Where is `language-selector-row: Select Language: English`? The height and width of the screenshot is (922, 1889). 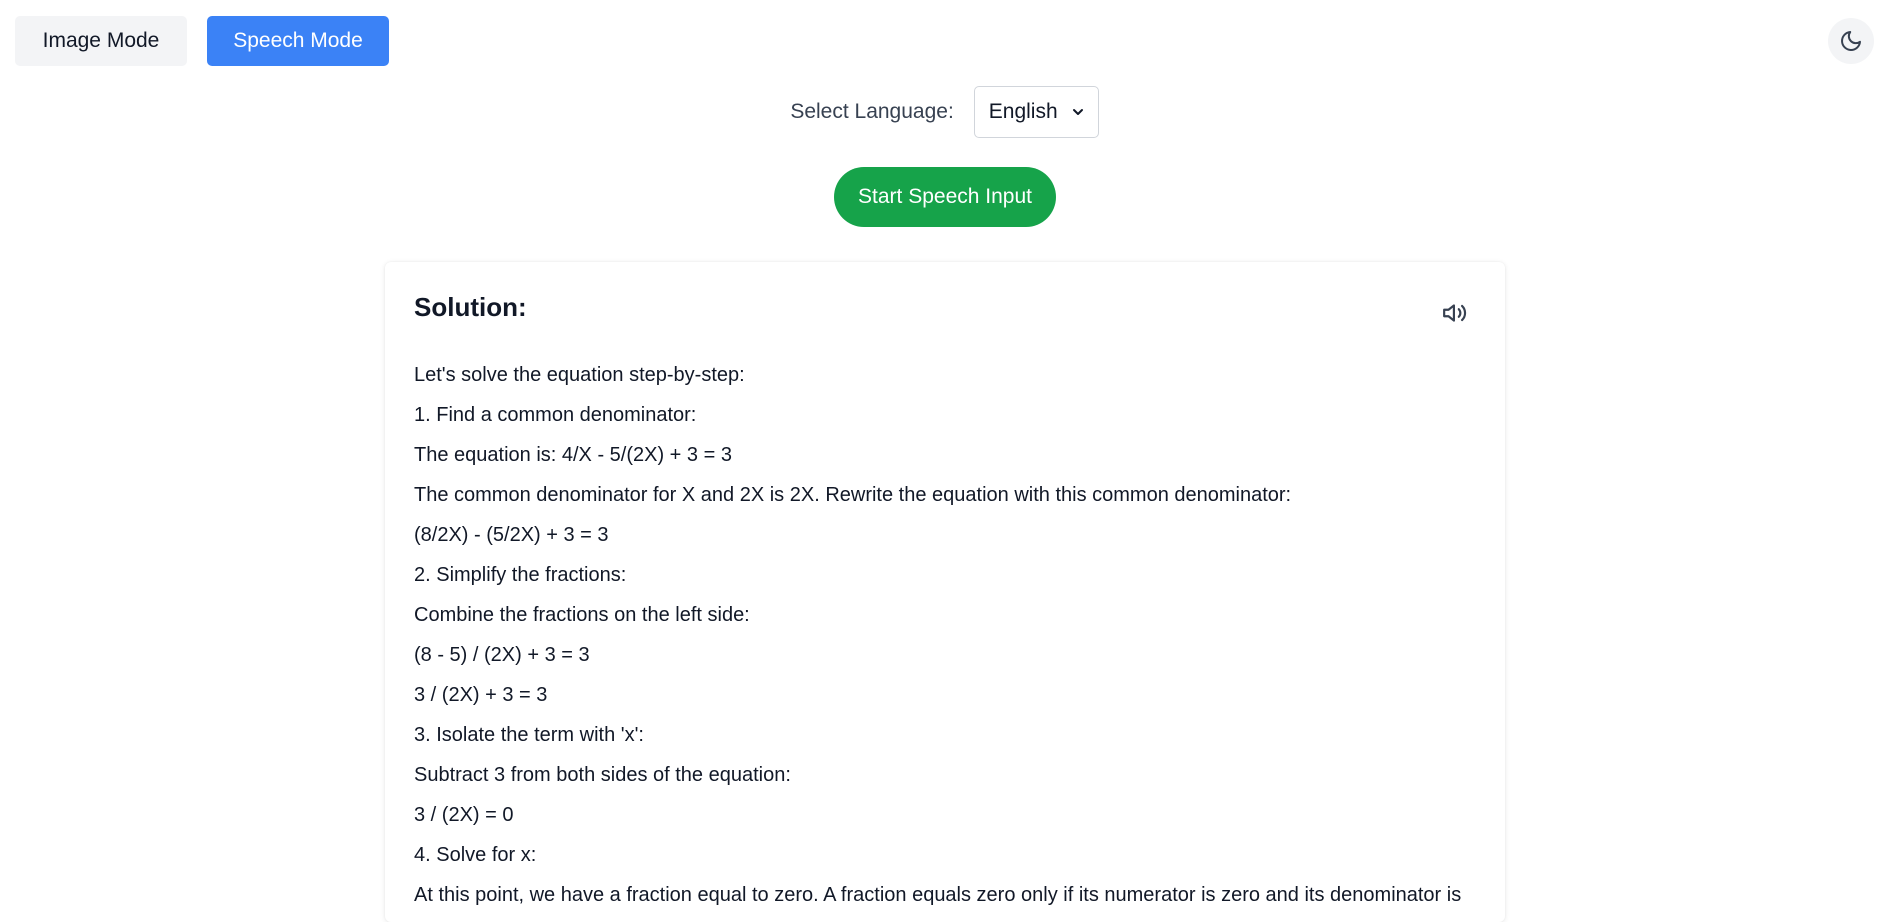
language-selector-row: Select Language: English is located at coordinates (944, 112).